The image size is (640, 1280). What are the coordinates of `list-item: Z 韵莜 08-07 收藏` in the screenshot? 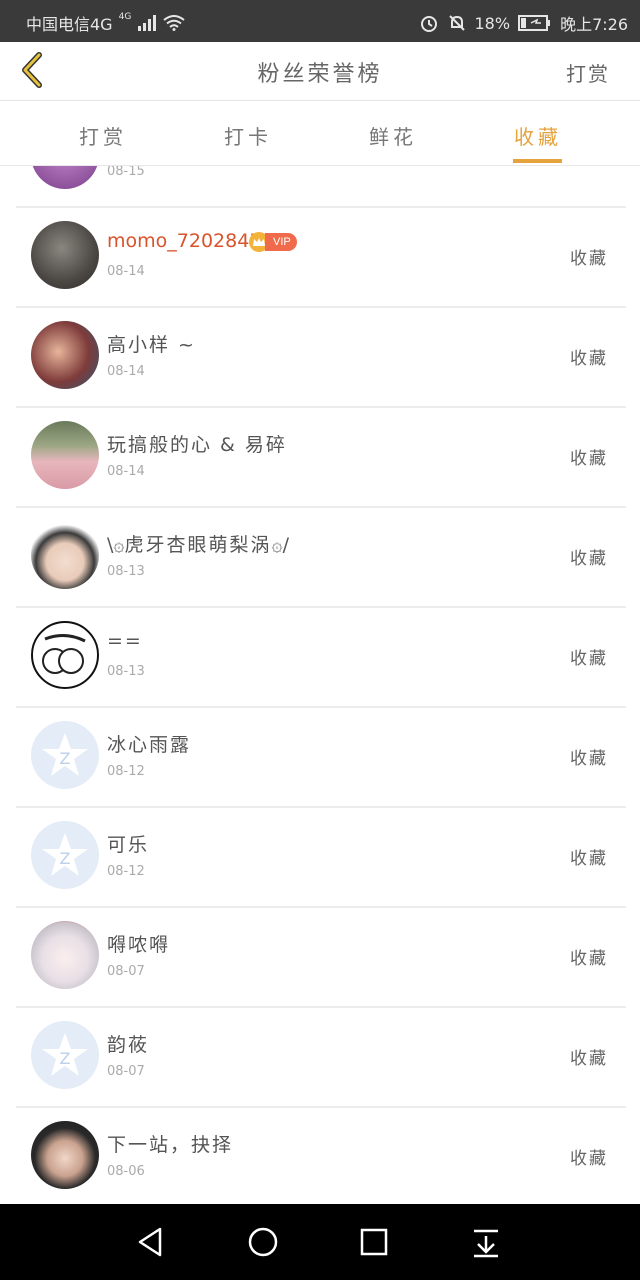 It's located at (321, 1057).